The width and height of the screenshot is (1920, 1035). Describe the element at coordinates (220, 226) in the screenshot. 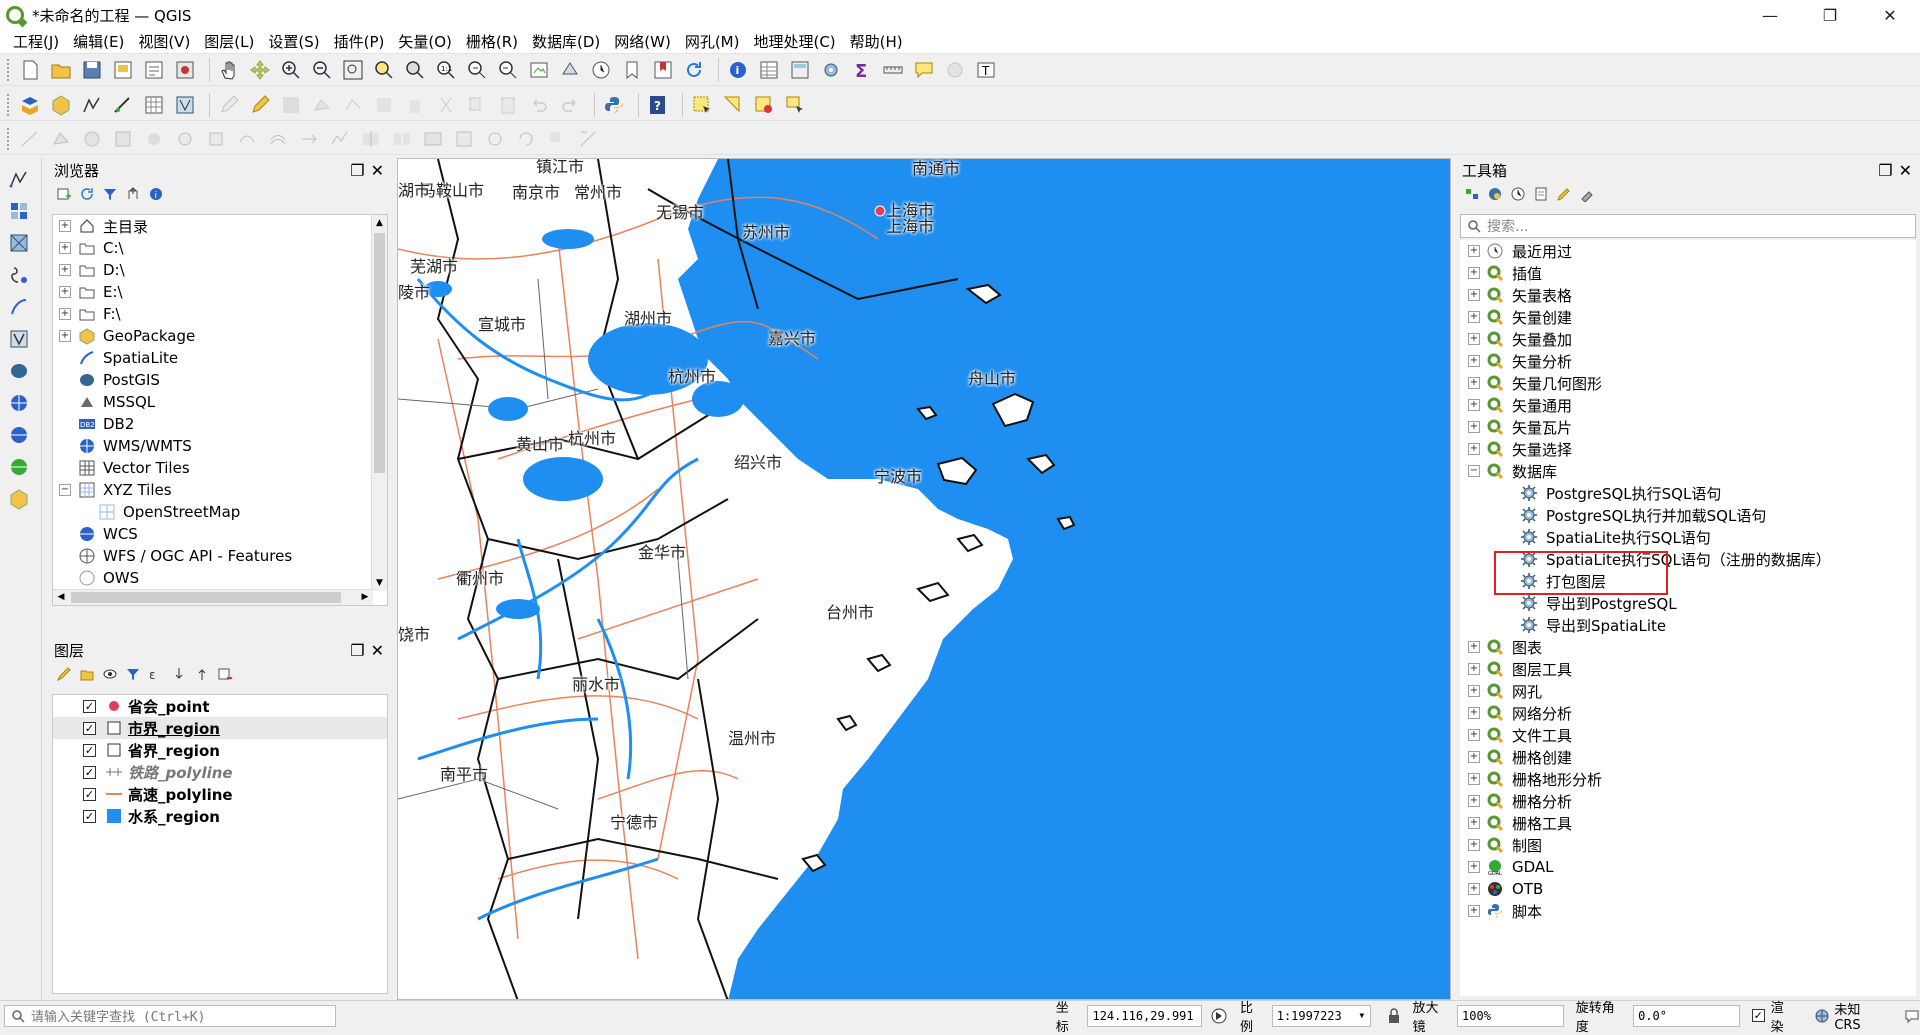

I see `browser-item: + 主目录` at that location.